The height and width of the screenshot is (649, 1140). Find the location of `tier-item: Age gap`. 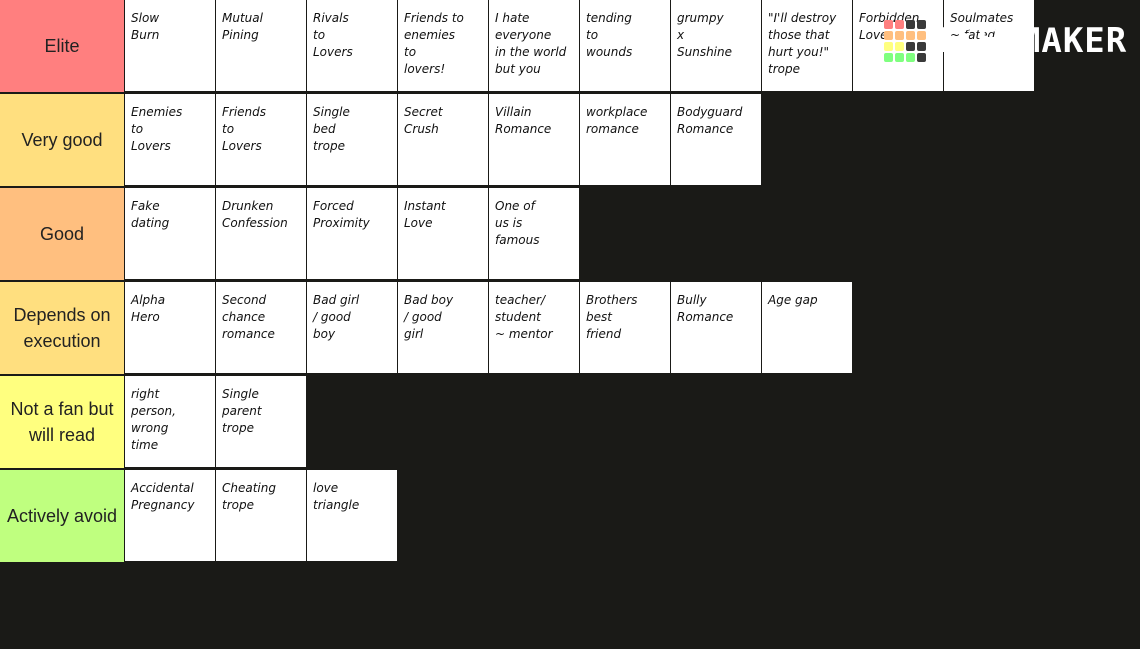

tier-item: Age gap is located at coordinates (807, 327).